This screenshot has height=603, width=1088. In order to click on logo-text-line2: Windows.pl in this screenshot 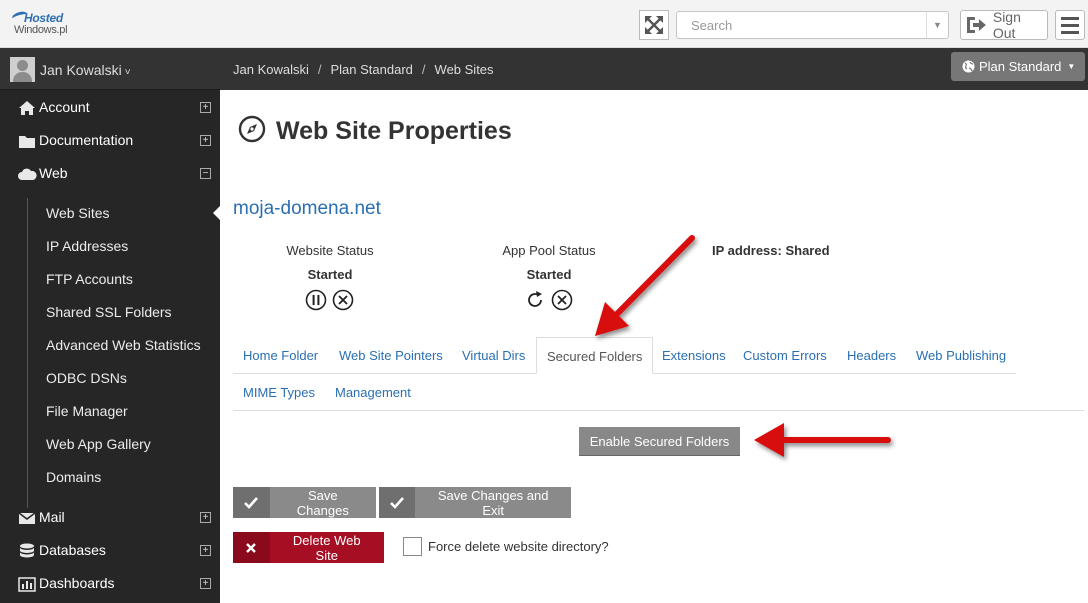, I will do `click(41, 30)`.